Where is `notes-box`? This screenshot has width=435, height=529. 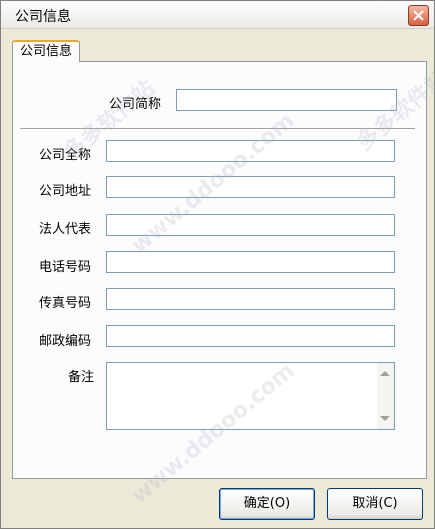 notes-box is located at coordinates (250, 396).